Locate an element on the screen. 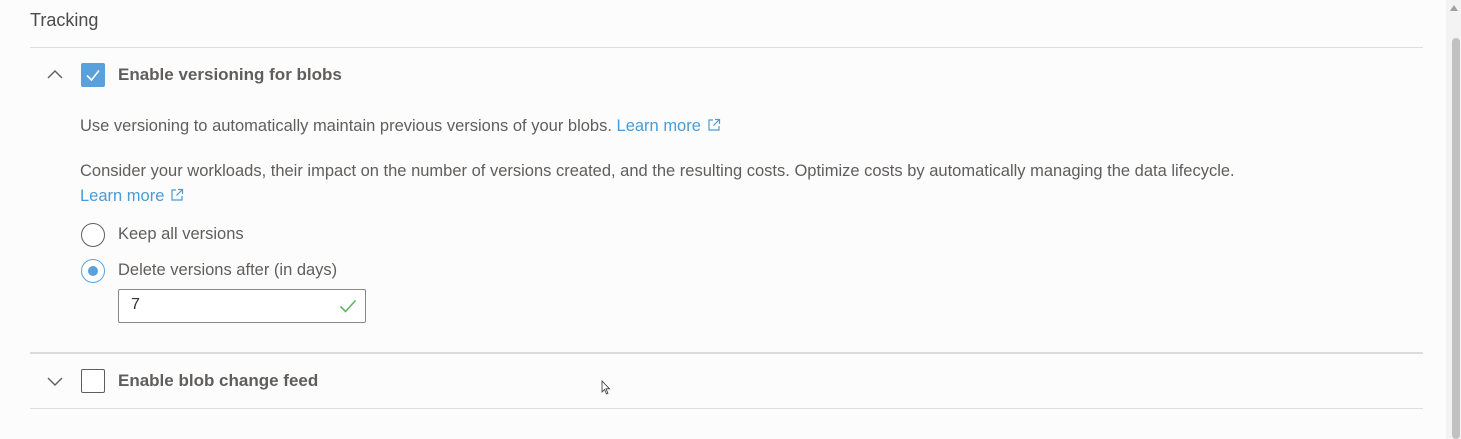 The width and height of the screenshot is (1461, 439). delete-days-value: 7 is located at coordinates (135, 304).